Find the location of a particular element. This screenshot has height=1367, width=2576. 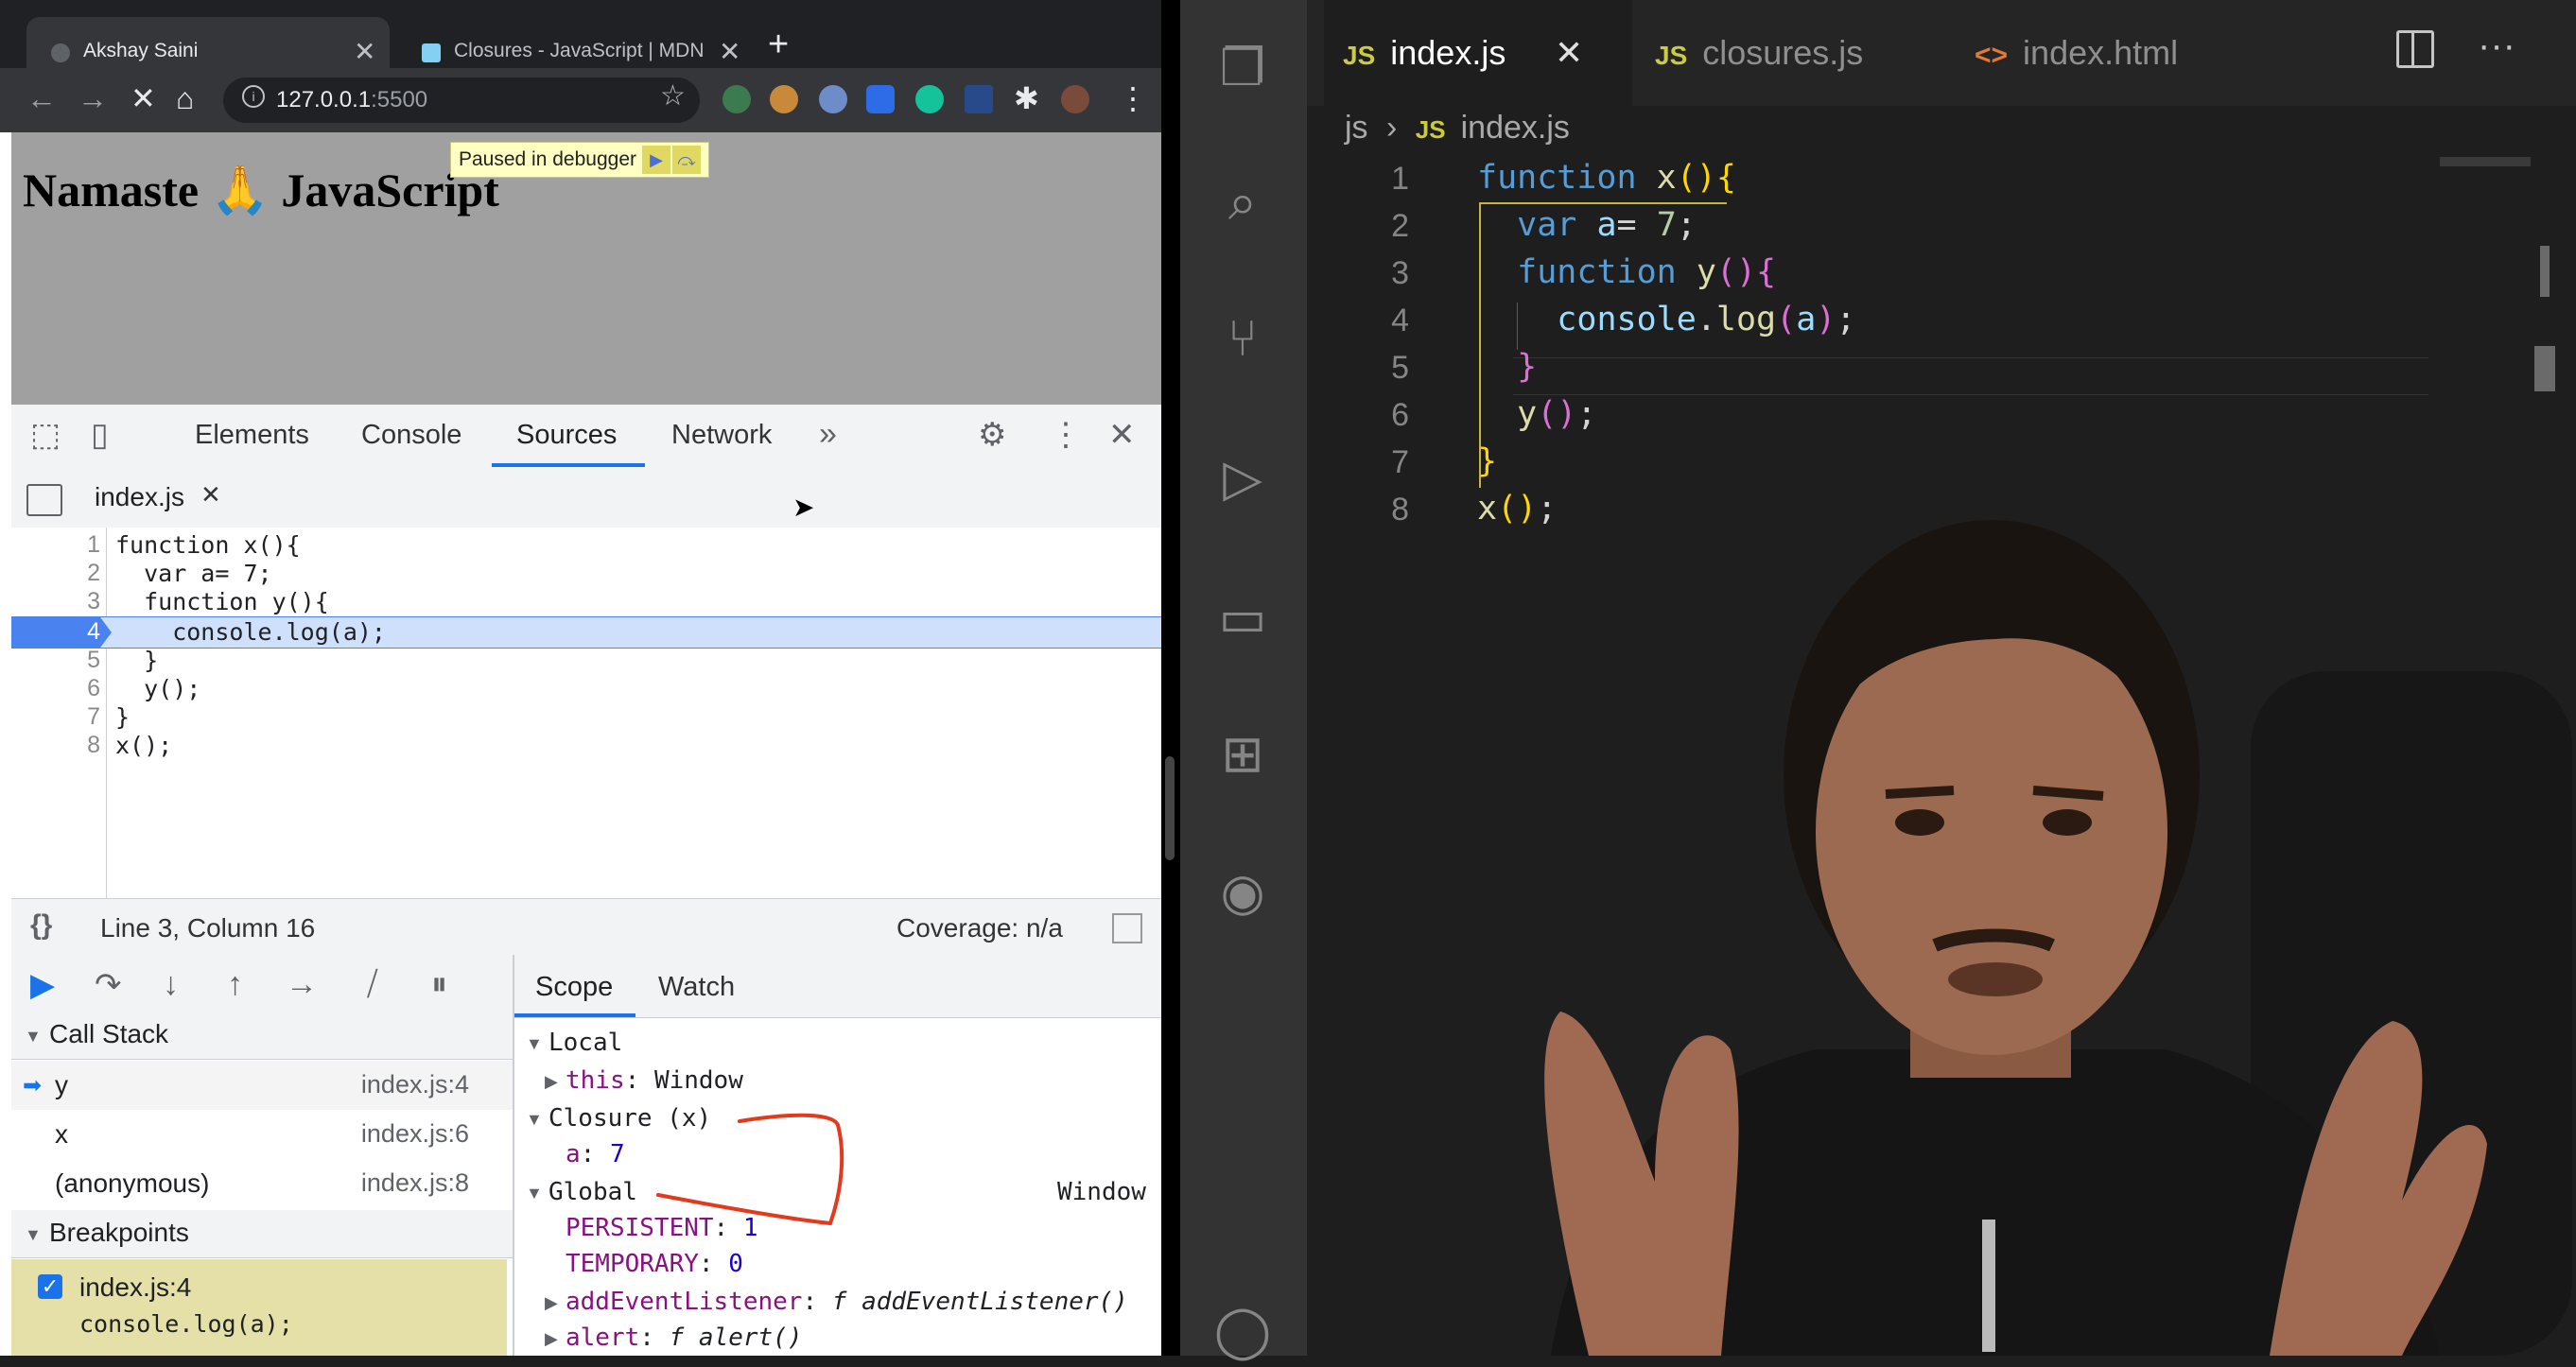

breakpoint-checkbox: ✓ is located at coordinates (50, 1286).